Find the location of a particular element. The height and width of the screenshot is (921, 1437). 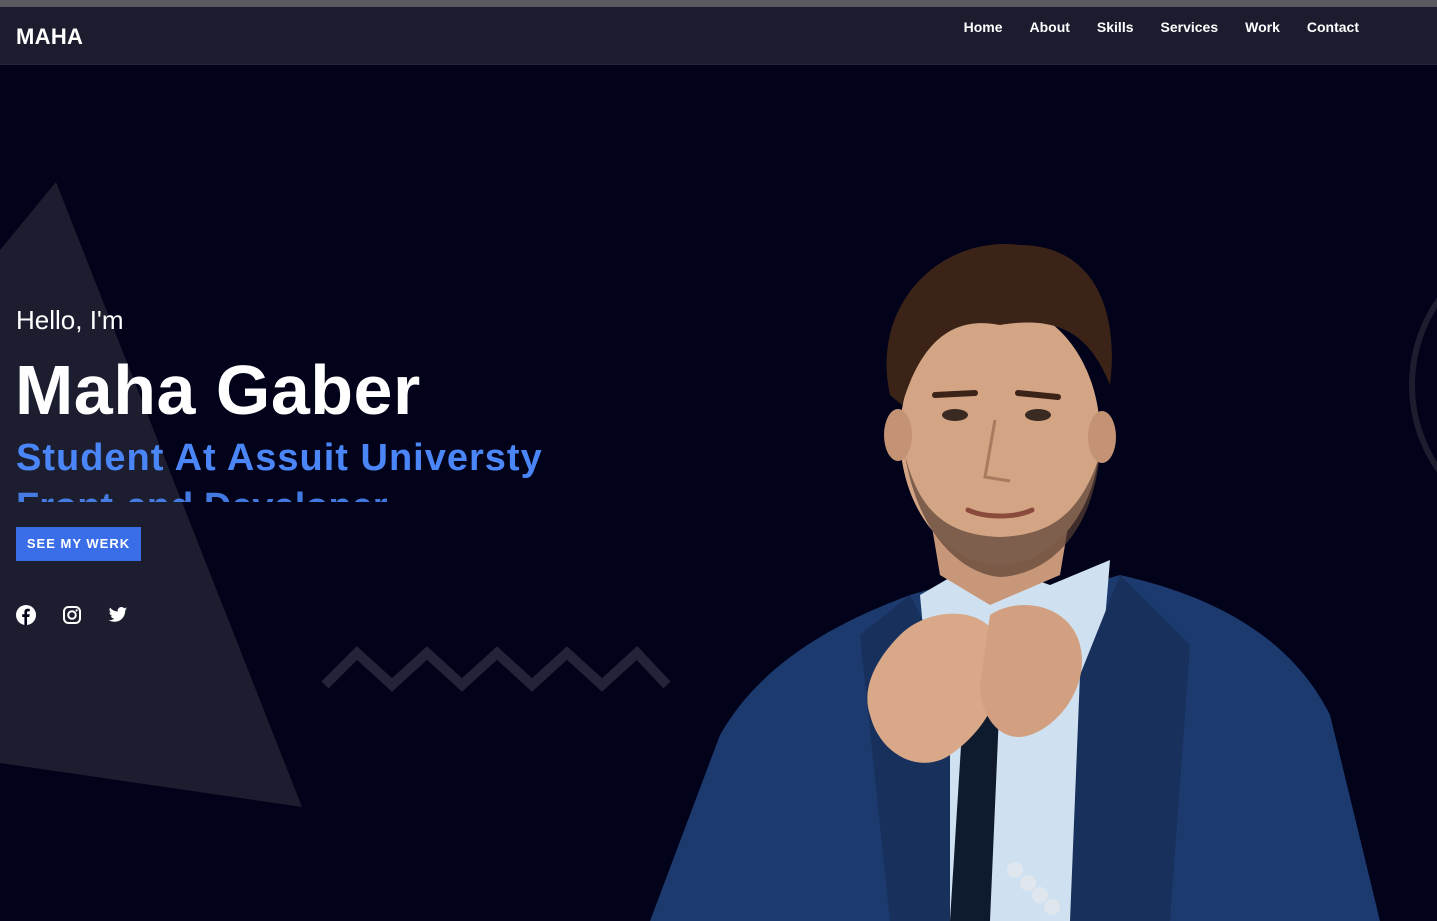

hero-greeting: Hello, I'm is located at coordinates (70, 320).